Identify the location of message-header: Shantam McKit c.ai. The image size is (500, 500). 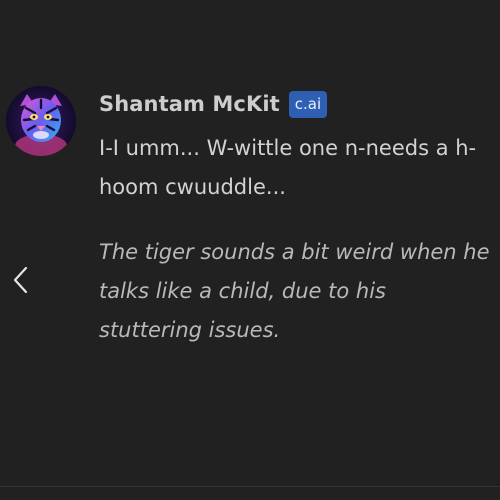
(213, 104).